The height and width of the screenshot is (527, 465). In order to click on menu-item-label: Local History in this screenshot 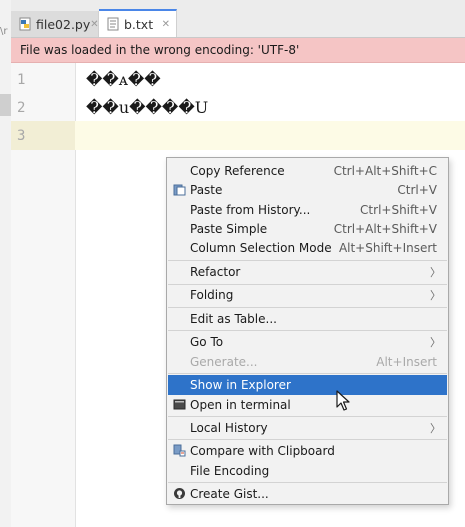, I will do `click(229, 428)`.